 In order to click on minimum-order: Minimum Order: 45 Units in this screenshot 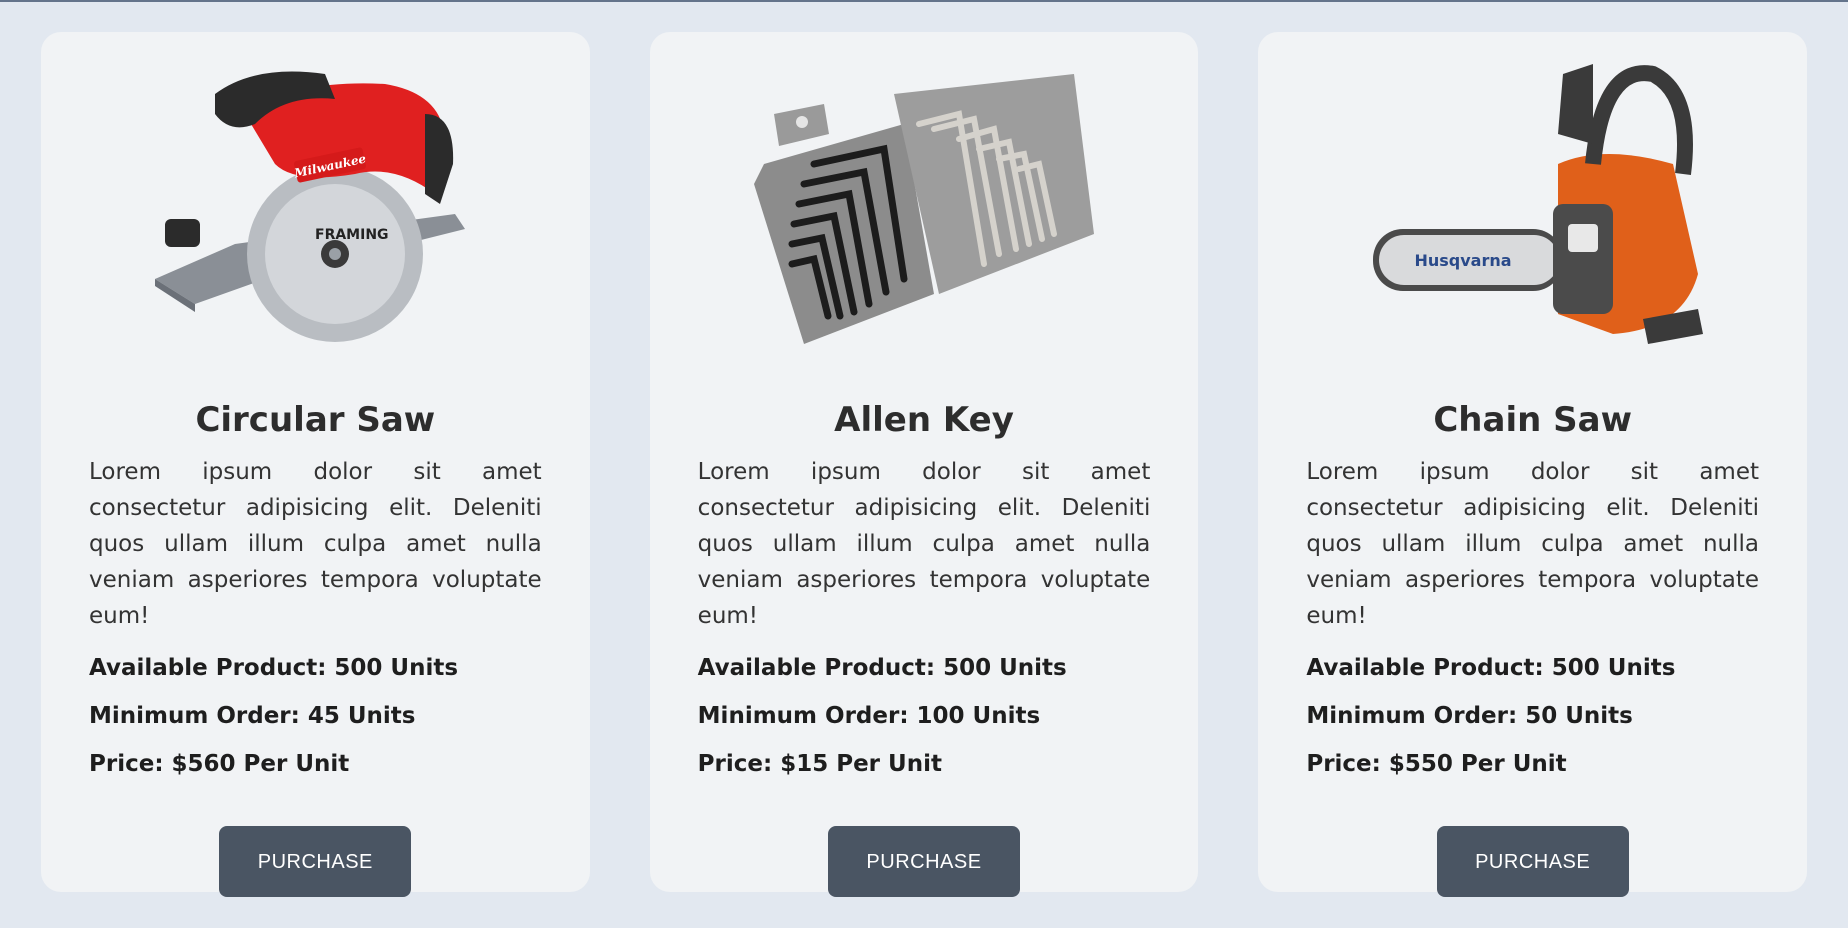, I will do `click(252, 716)`.